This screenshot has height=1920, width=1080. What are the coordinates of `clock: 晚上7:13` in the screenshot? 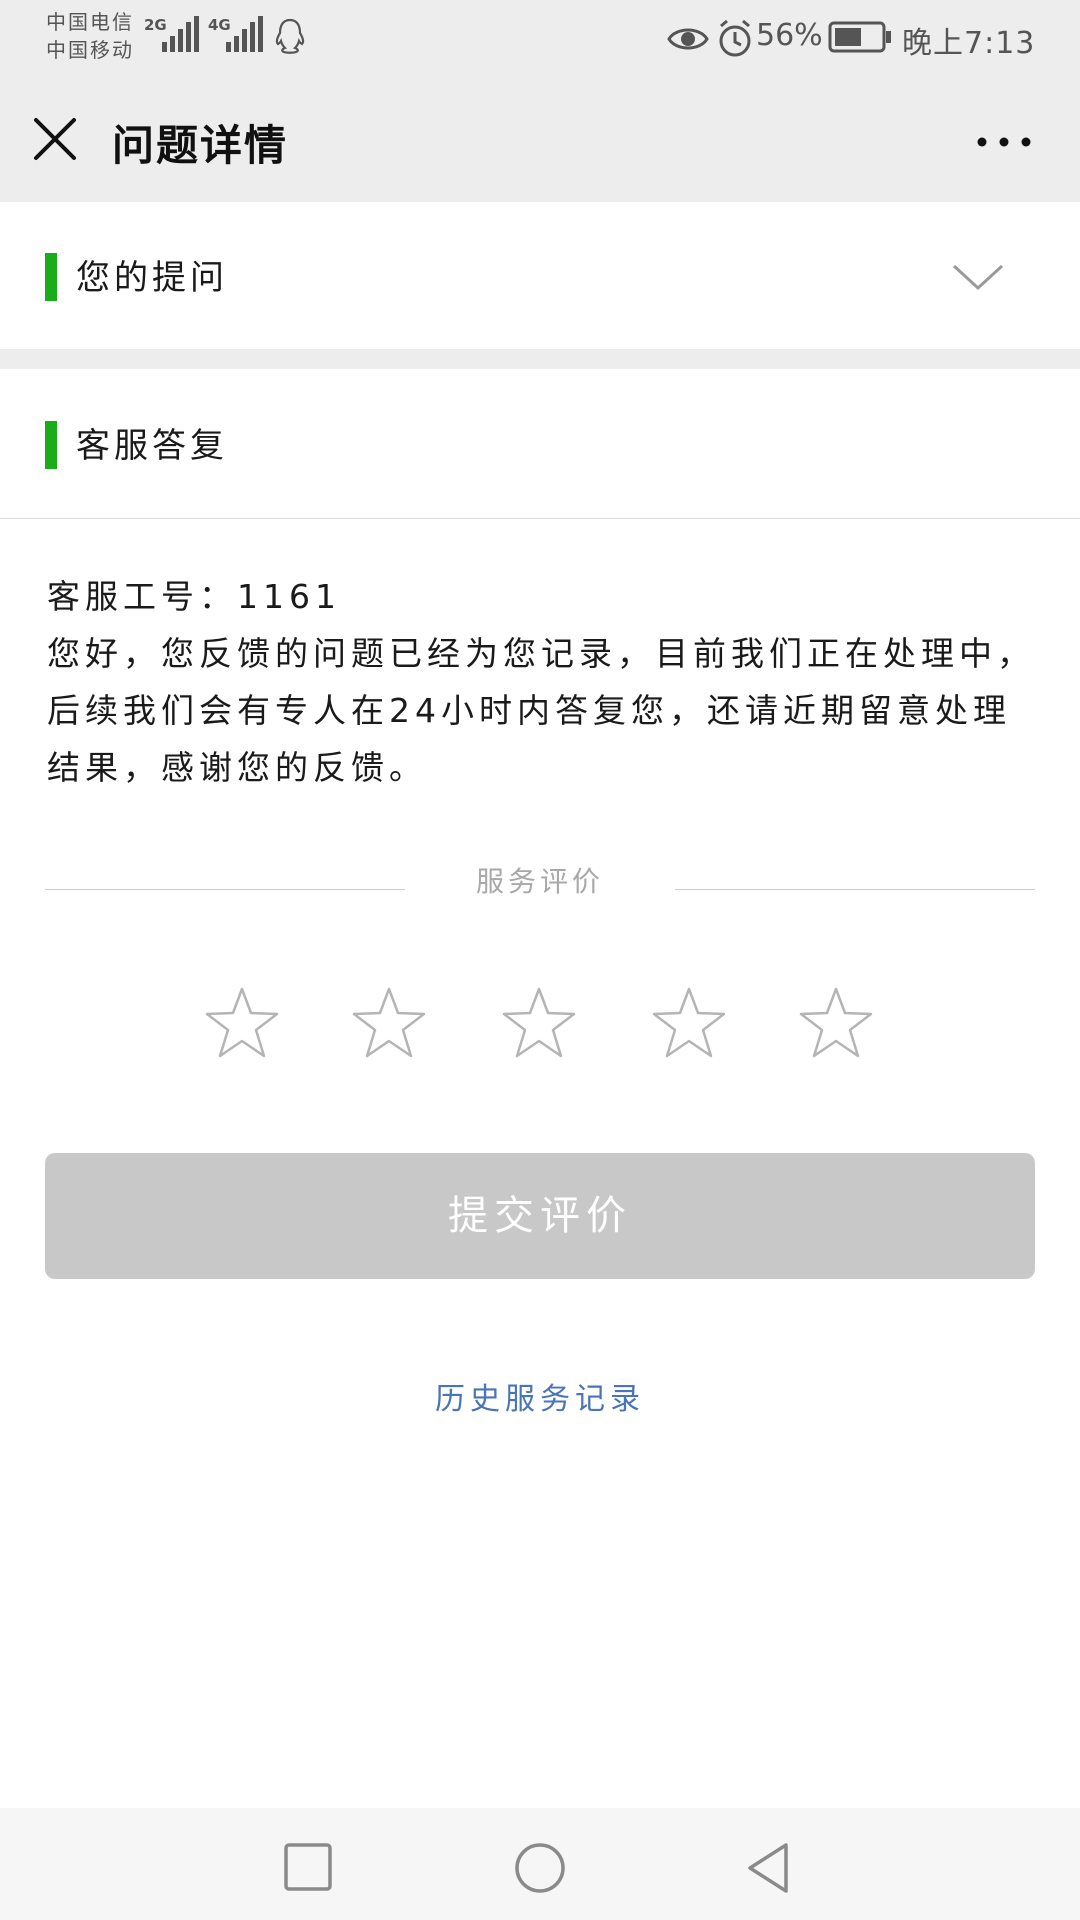 It's located at (969, 43).